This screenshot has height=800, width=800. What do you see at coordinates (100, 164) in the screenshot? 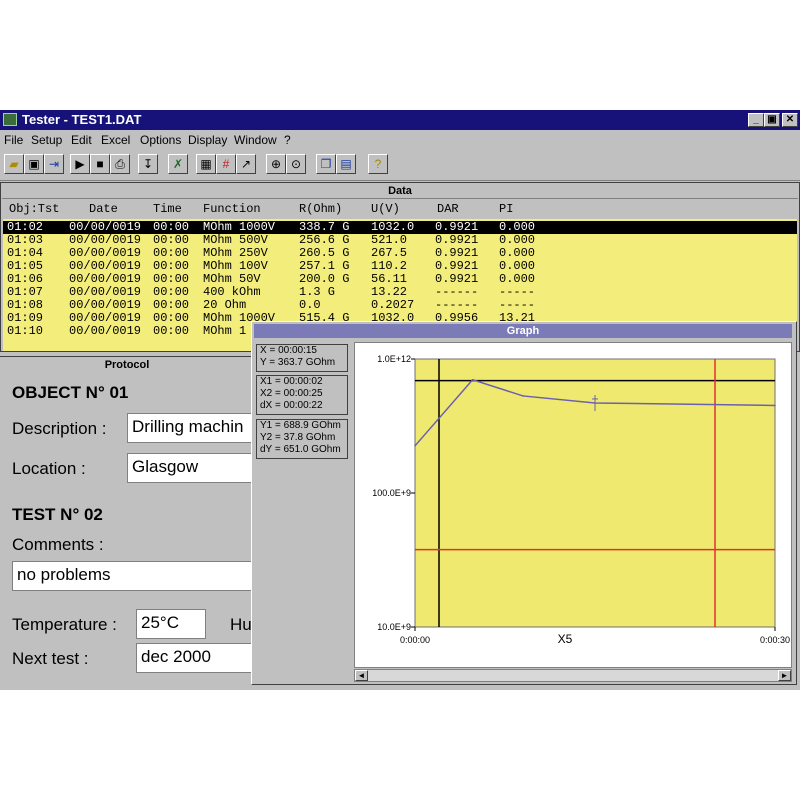
I see `stop-icon: ■` at bounding box center [100, 164].